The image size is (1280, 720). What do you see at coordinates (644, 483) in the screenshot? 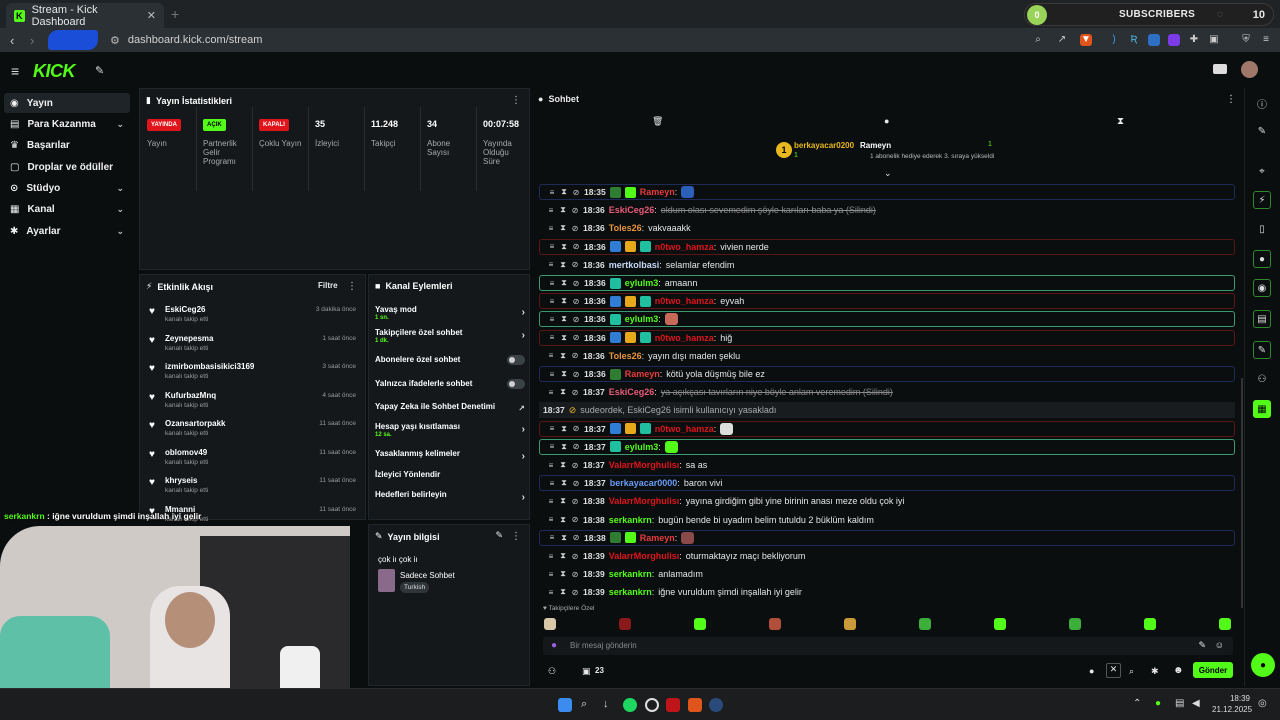
I see `chat-username: berkayacar0000` at bounding box center [644, 483].